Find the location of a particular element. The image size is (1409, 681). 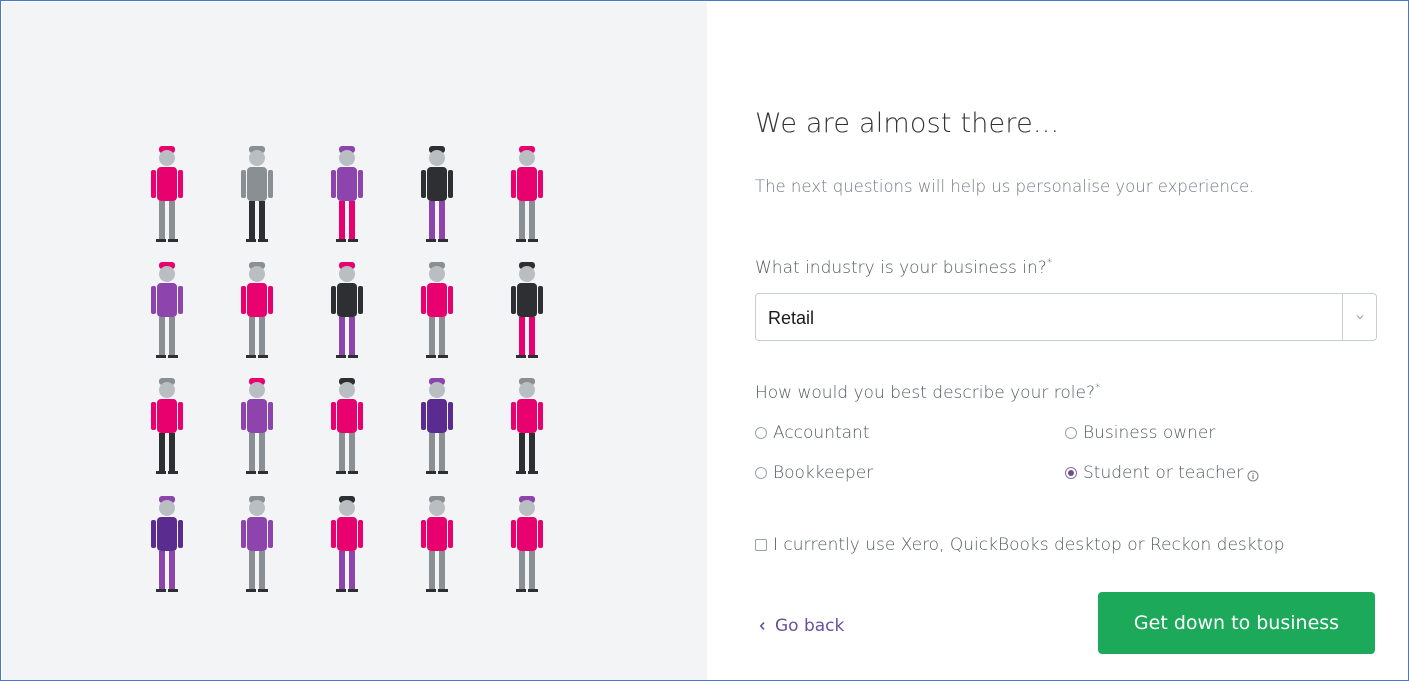

role-option-label: Bookkeeper is located at coordinates (823, 473).